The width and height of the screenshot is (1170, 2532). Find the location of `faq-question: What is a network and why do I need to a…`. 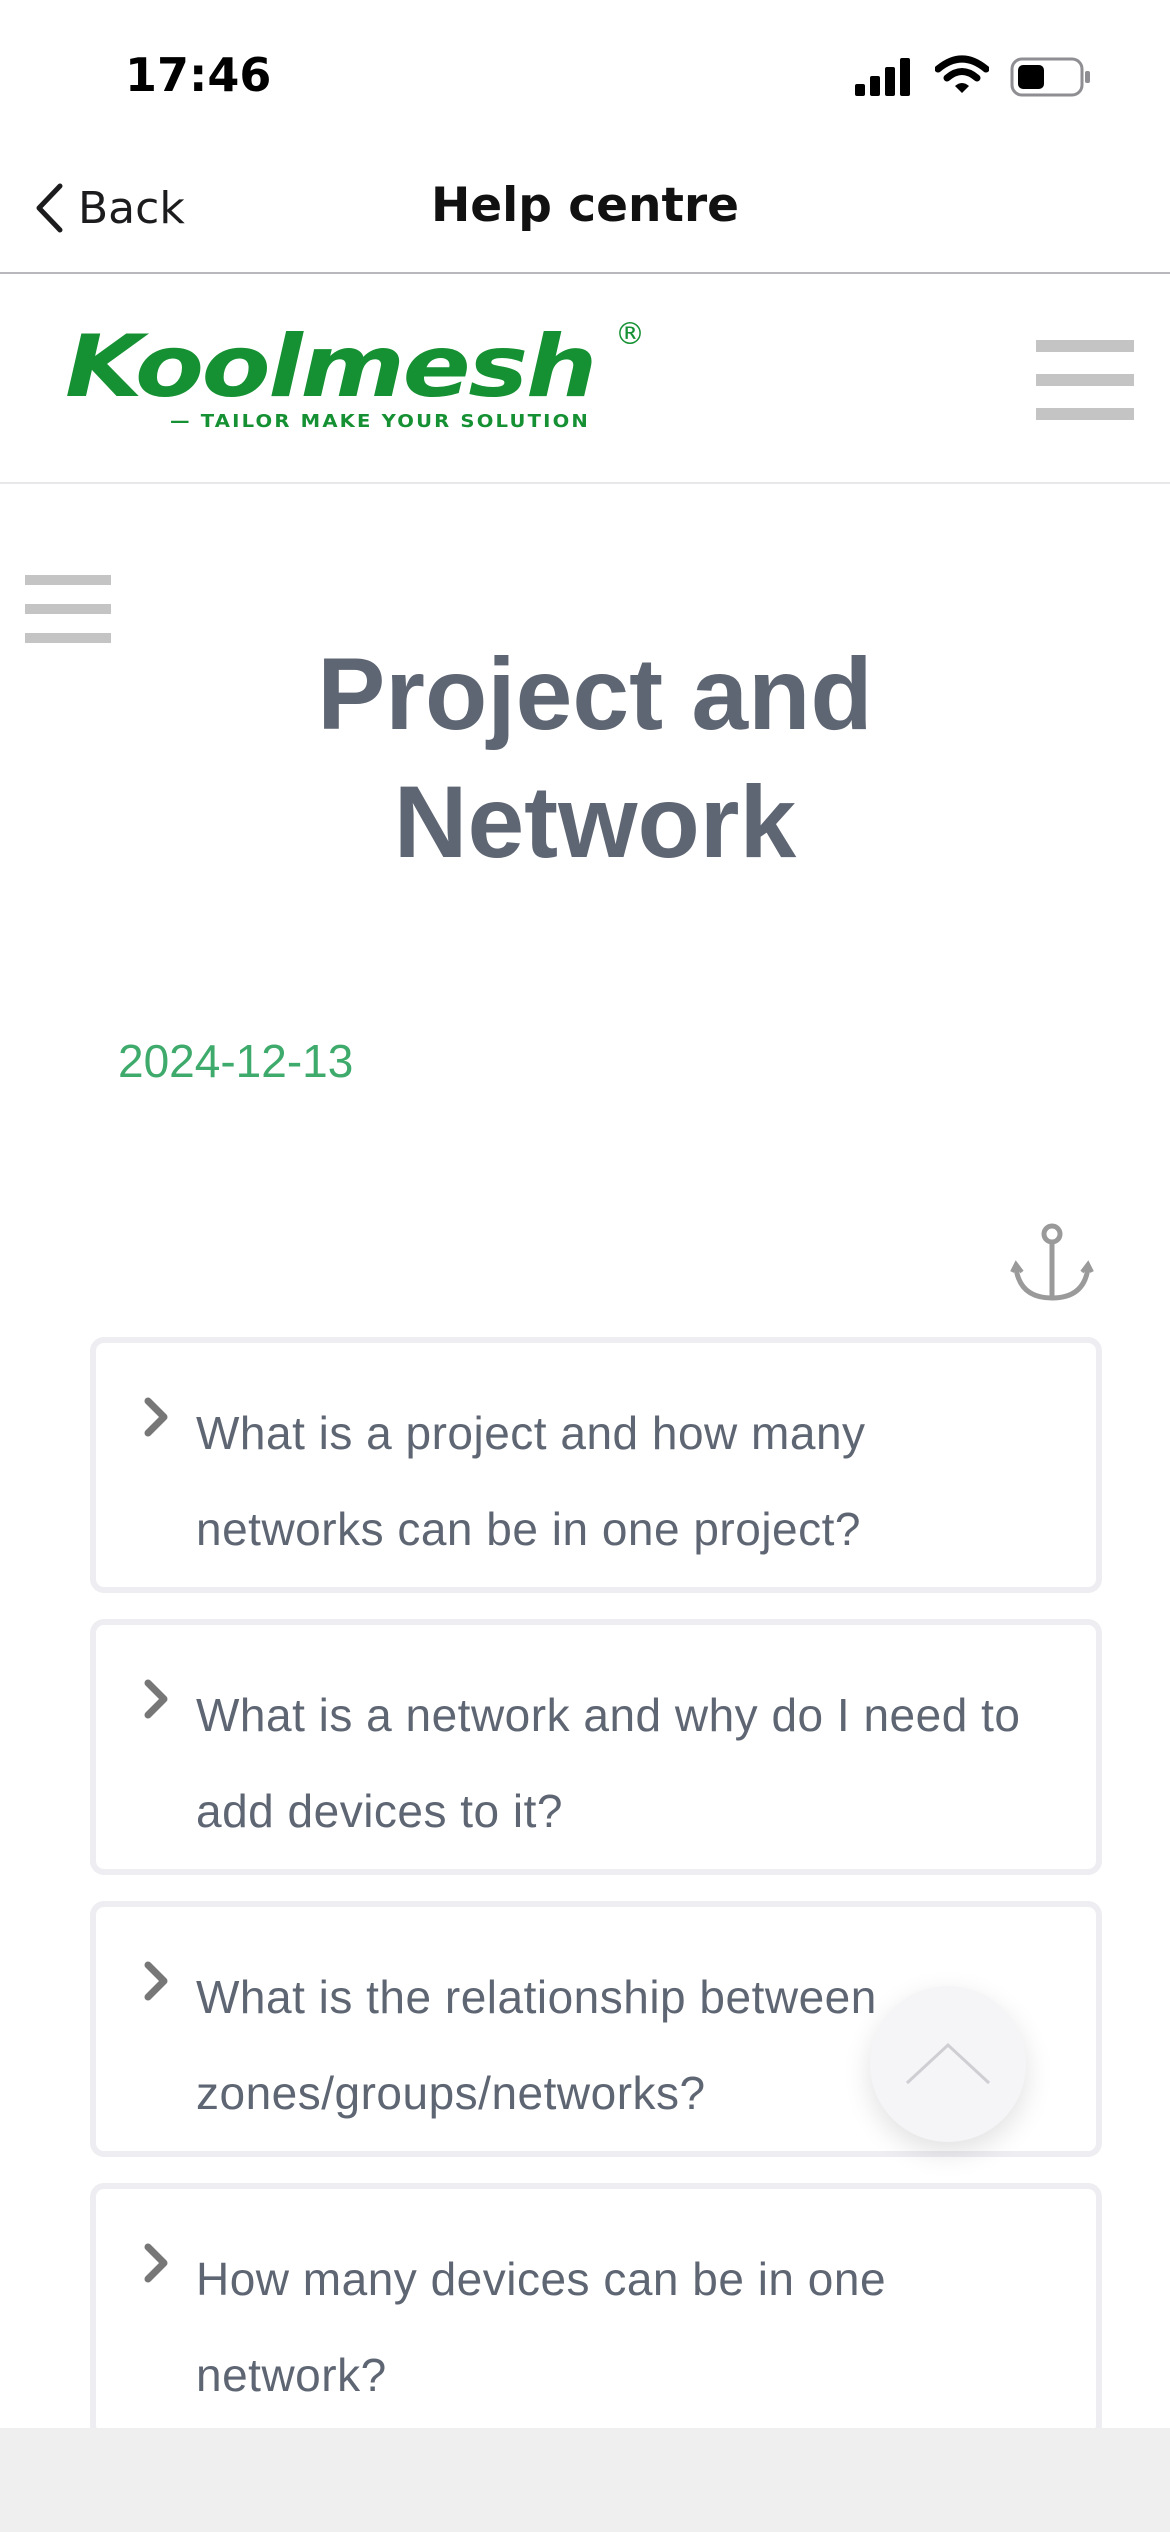

faq-question: What is a network and why do I need to a… is located at coordinates (608, 1763).